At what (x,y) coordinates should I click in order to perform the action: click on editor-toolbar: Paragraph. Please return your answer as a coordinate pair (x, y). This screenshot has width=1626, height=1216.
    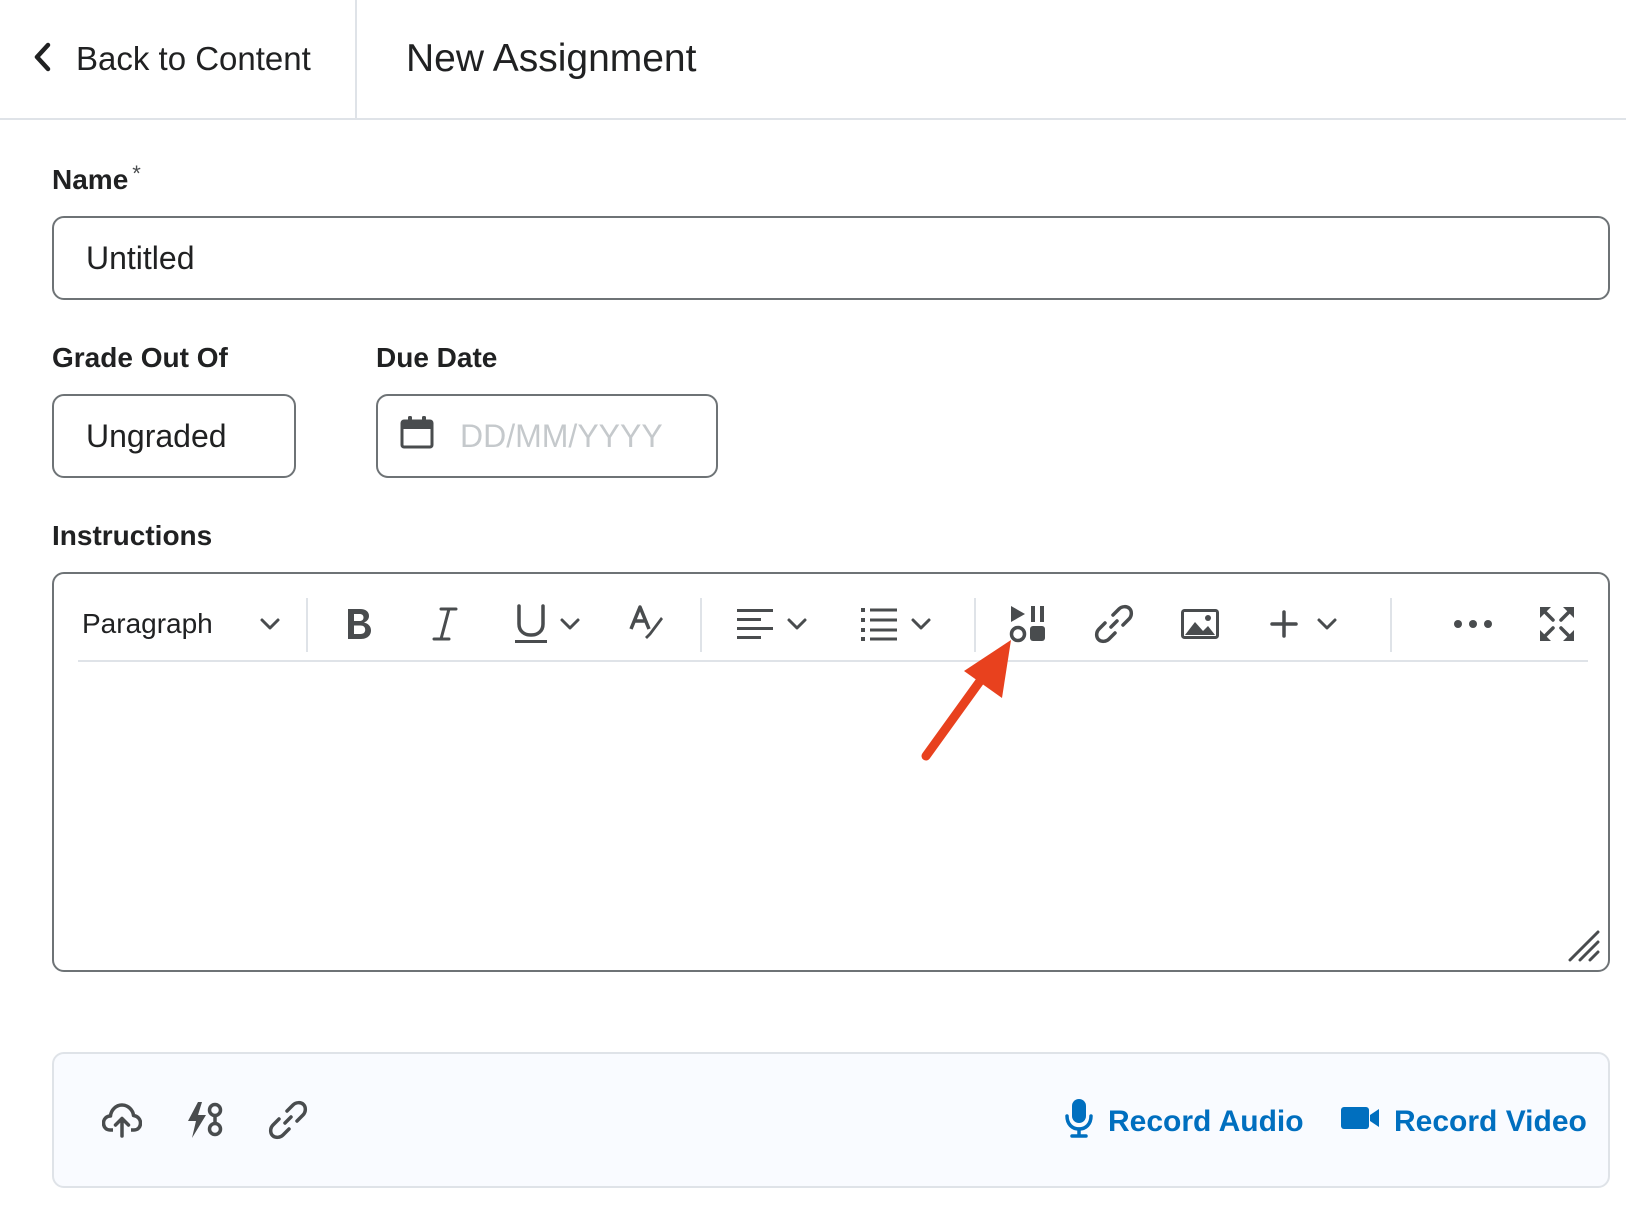
    Looking at the image, I should click on (833, 625).